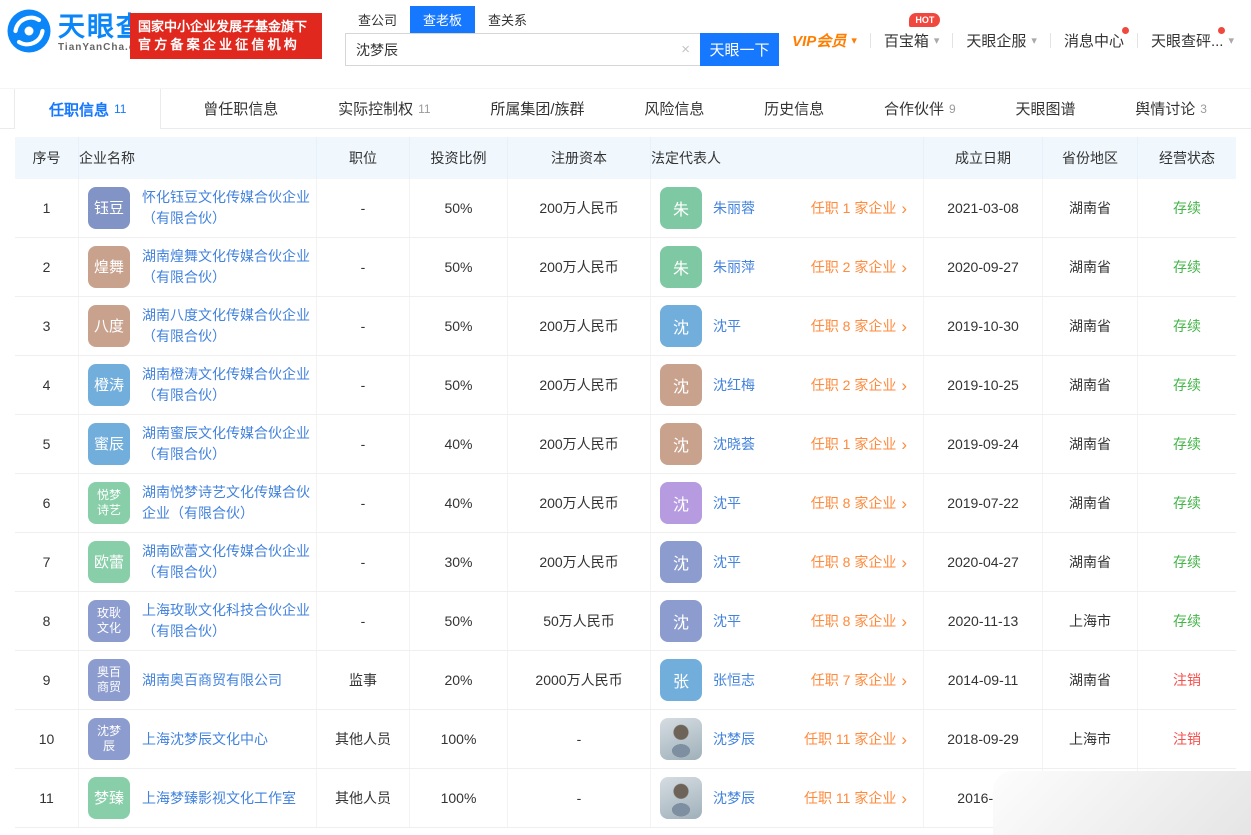 The height and width of the screenshot is (835, 1251). What do you see at coordinates (46, 385) in the screenshot?
I see `row-number: 4` at bounding box center [46, 385].